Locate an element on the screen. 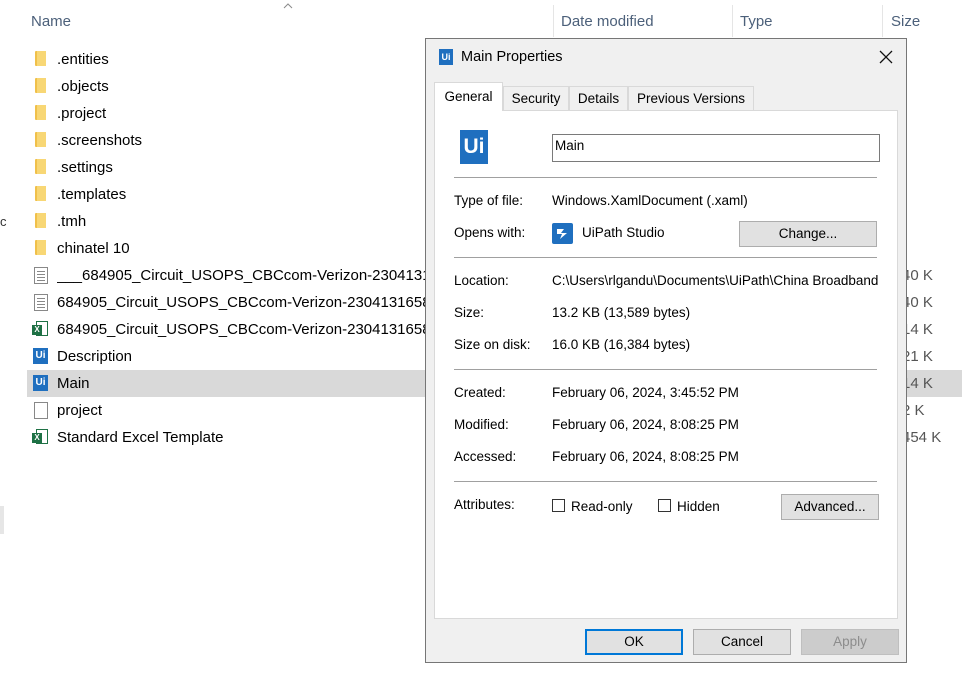 This screenshot has width=962, height=693. file-name: .templates is located at coordinates (92, 194).